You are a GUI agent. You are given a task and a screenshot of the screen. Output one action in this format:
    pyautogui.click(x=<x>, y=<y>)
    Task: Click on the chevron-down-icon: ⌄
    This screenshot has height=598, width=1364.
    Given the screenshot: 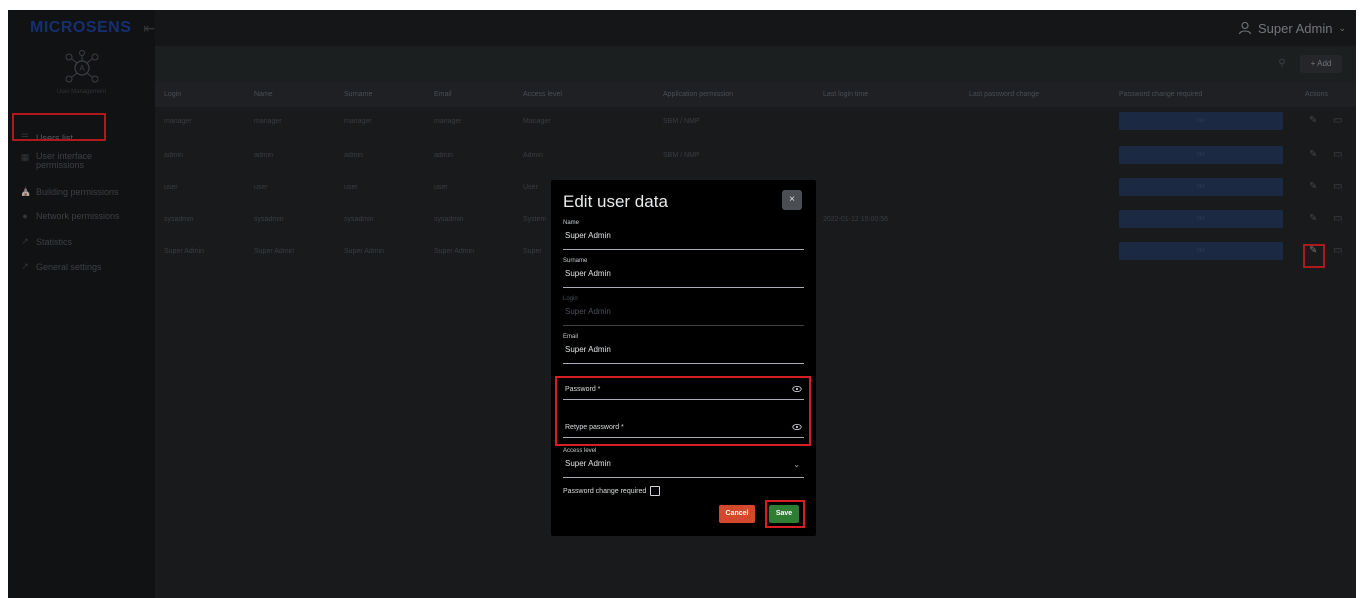 What is the action you would take?
    pyautogui.click(x=796, y=464)
    